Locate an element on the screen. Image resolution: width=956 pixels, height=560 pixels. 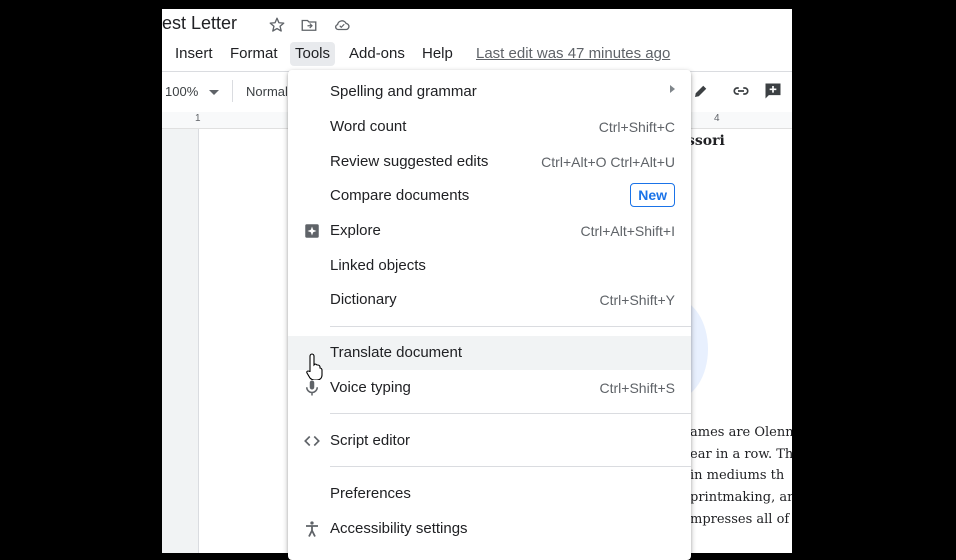
menu-item-label: Translate document is located at coordinates (396, 352).